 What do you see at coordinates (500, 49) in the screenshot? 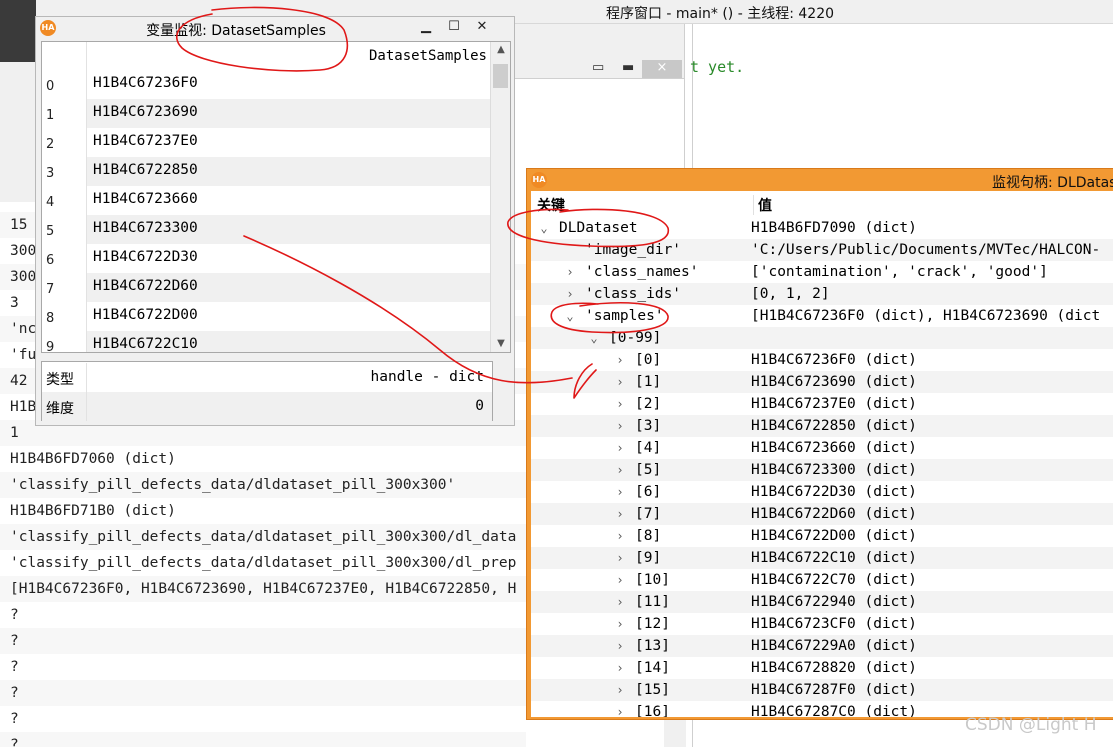
I see `scroll-up-icon: ▲` at bounding box center [500, 49].